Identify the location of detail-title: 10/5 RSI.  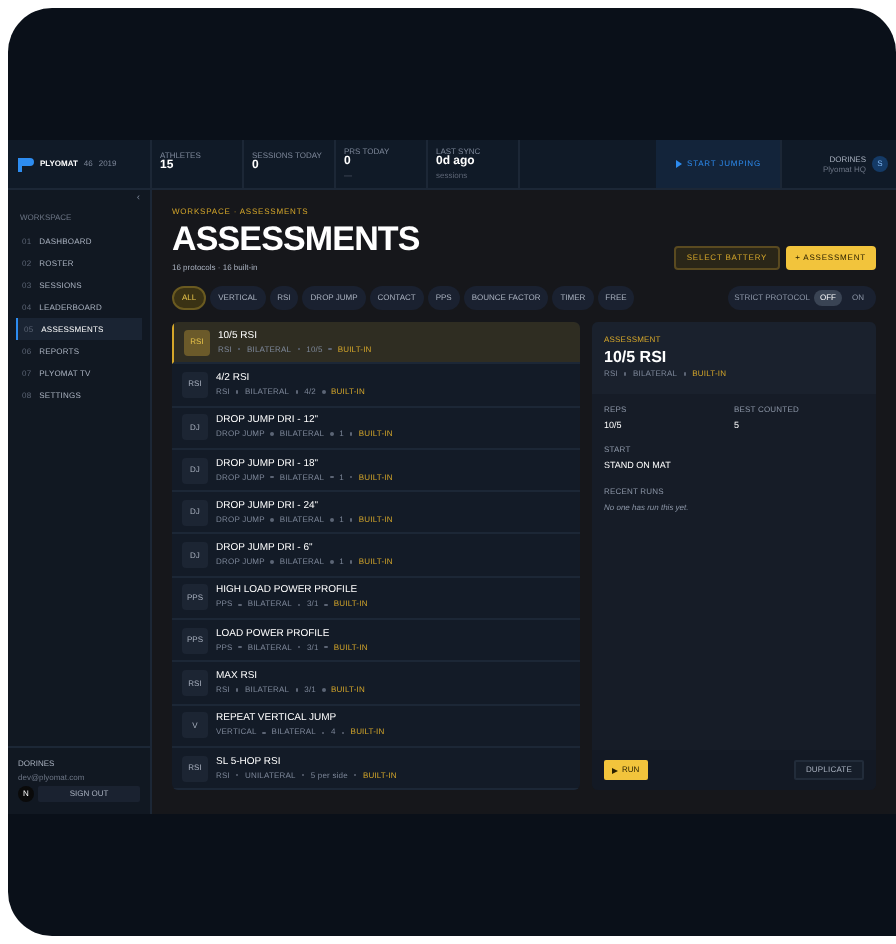
(636, 358).